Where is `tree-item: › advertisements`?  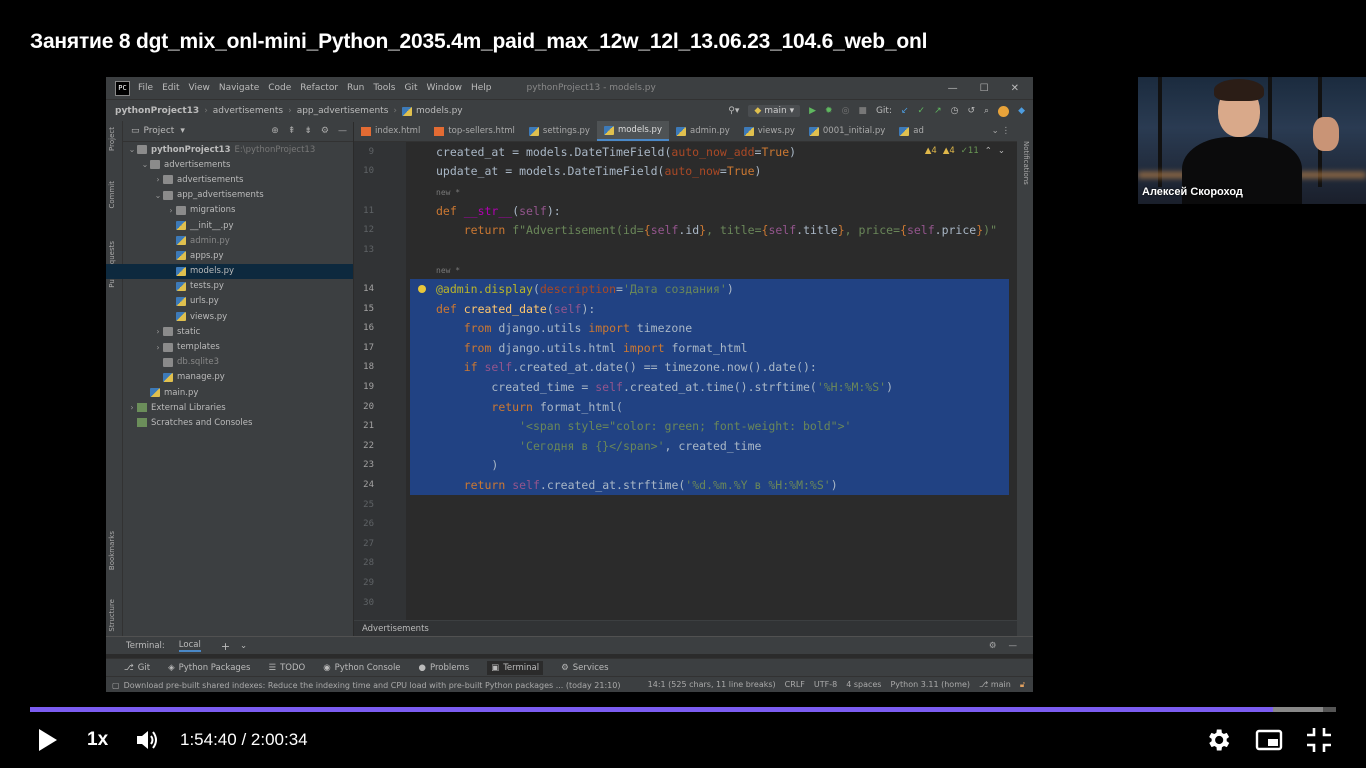 tree-item: › advertisements is located at coordinates (238, 179).